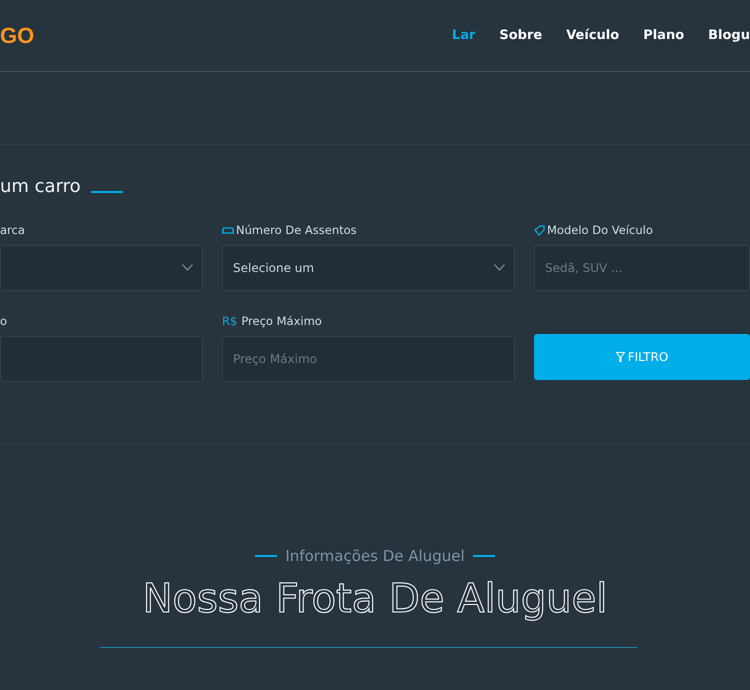 This screenshot has height=690, width=750. I want to click on field-label: Modelo Do Veículo, so click(600, 230).